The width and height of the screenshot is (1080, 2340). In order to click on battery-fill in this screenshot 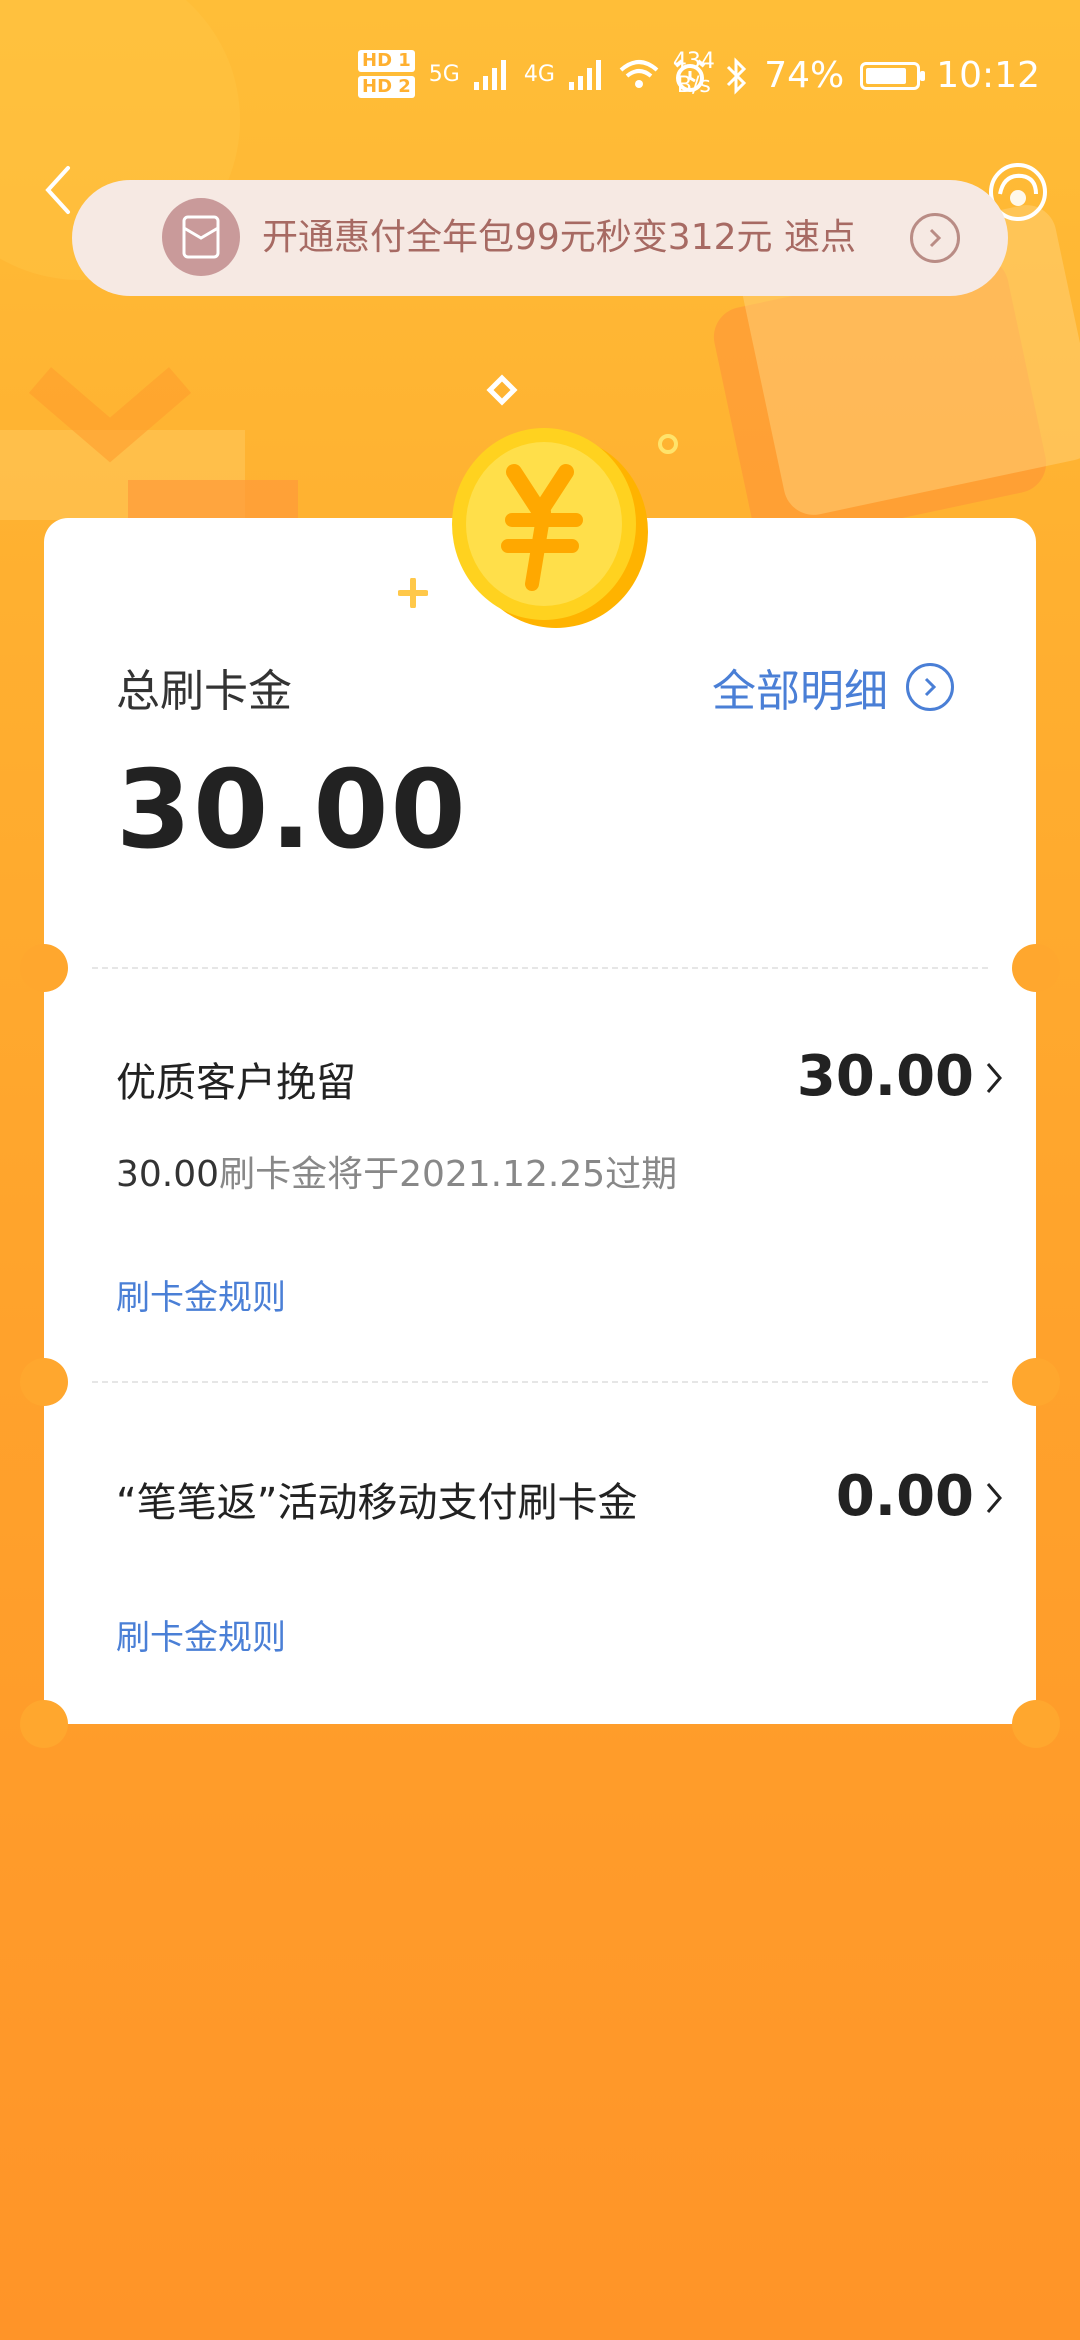, I will do `click(886, 75)`.